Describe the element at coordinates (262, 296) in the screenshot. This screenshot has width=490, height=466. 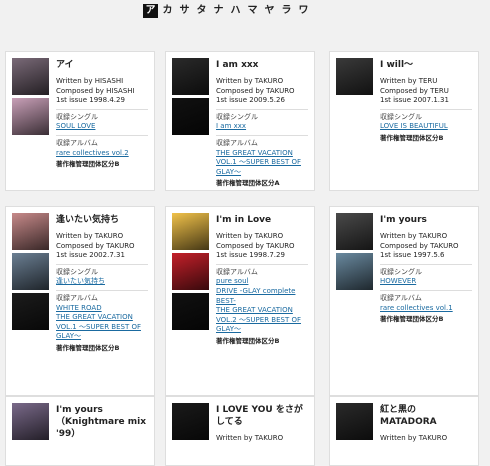
I see `single-link: DRIVE -GLAY complete BEST-` at that location.